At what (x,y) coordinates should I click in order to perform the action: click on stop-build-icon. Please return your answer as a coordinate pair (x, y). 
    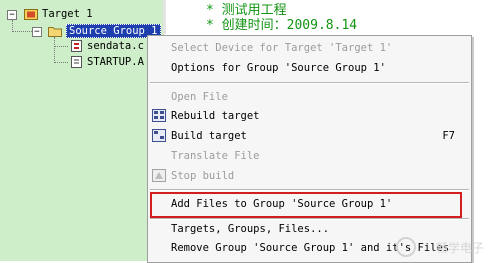
    Looking at the image, I should click on (159, 175).